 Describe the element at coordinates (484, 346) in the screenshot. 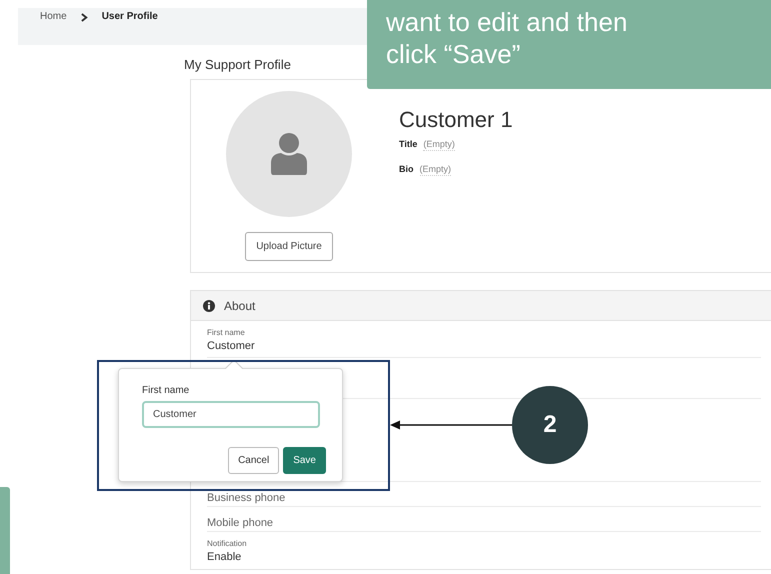

I see `field-value: Customer` at that location.